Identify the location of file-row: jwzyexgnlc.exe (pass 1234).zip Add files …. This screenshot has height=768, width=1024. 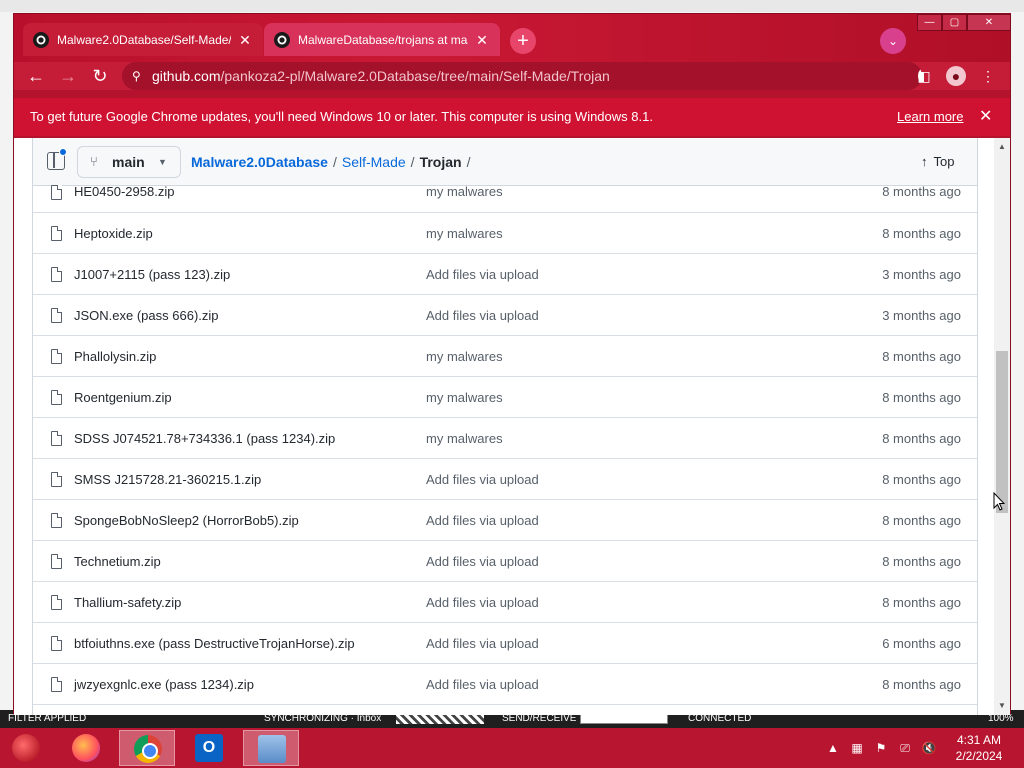
(505, 684).